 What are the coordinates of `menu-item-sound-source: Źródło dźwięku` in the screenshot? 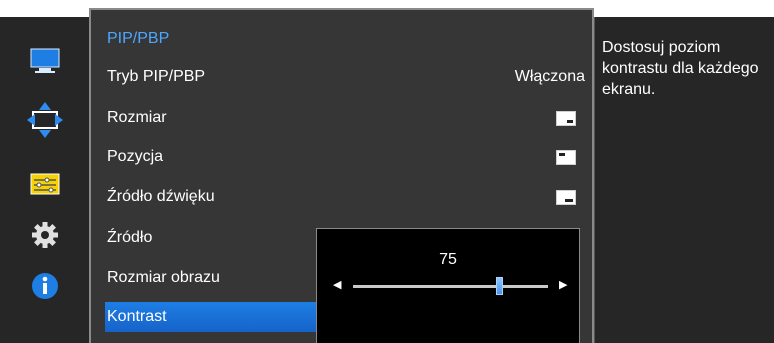 It's located at (348, 197).